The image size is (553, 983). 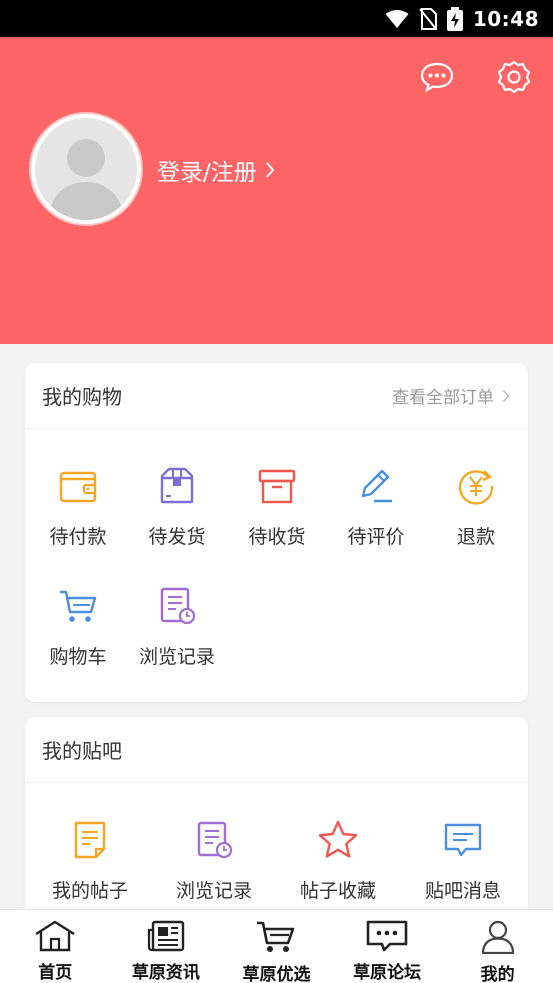 What do you see at coordinates (387, 973) in the screenshot?
I see `tab-forum-label: 草原论坛` at bounding box center [387, 973].